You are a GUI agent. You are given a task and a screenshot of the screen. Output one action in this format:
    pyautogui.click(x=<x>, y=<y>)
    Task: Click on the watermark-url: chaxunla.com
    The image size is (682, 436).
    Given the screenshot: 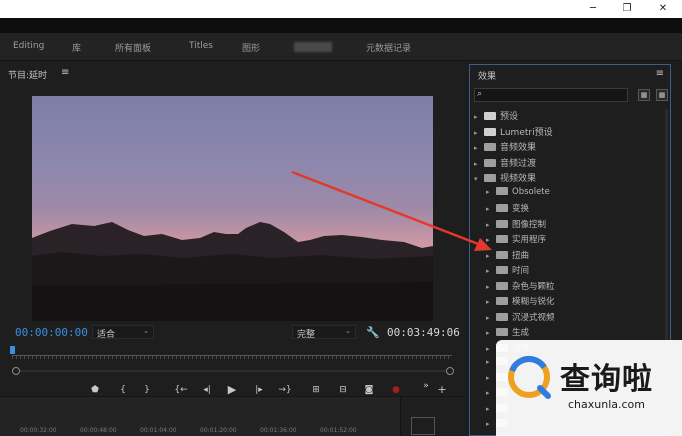 What is the action you would take?
    pyautogui.click(x=606, y=404)
    